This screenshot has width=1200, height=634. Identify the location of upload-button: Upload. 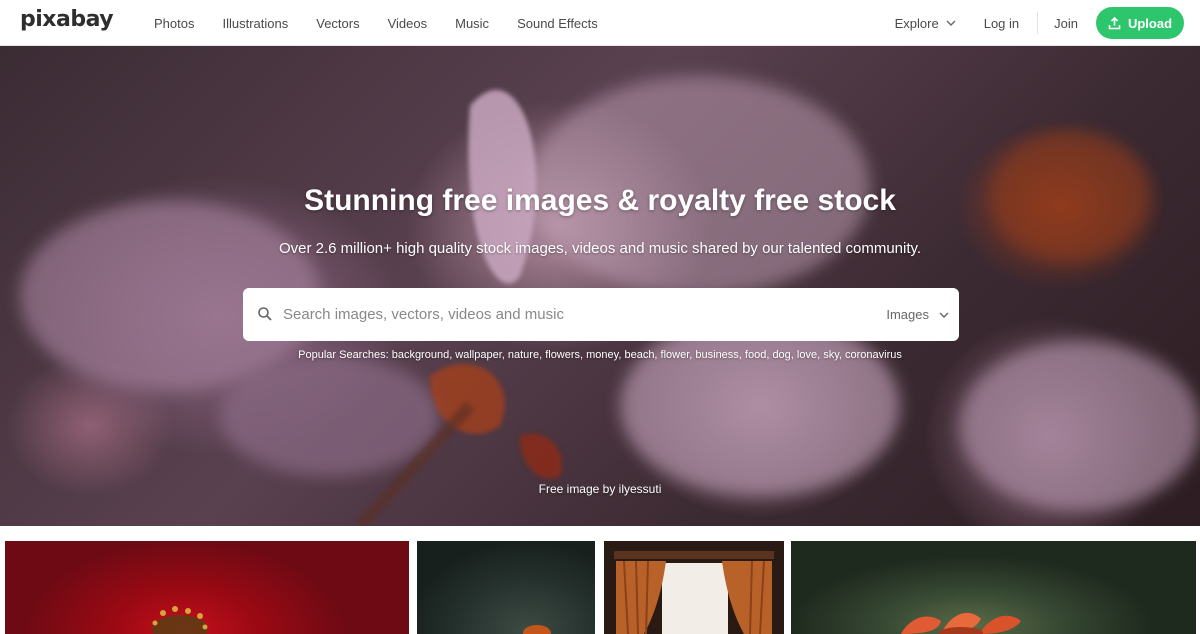
(1140, 23).